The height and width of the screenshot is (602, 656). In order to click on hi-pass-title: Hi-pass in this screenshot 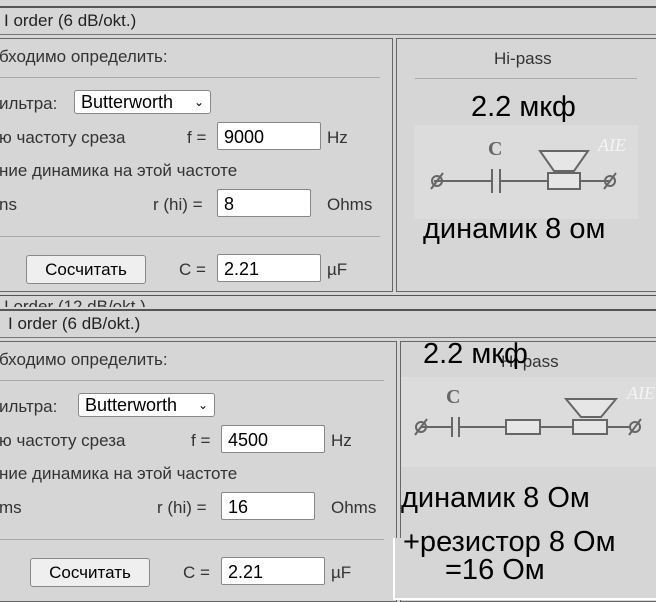, I will do `click(523, 58)`.